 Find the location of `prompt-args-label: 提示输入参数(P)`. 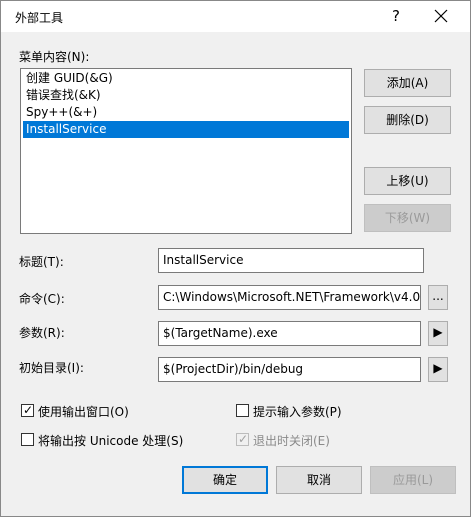

prompt-args-label: 提示输入参数(P) is located at coordinates (297, 412).